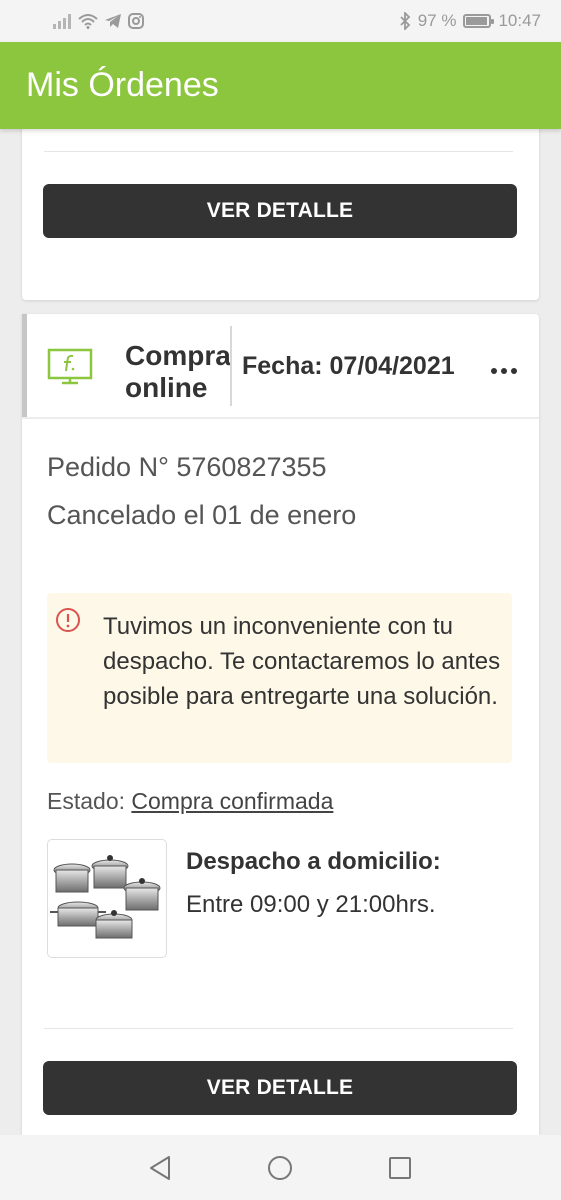 The image size is (561, 1200). Describe the element at coordinates (519, 20) in the screenshot. I see `clock: 10:47` at that location.